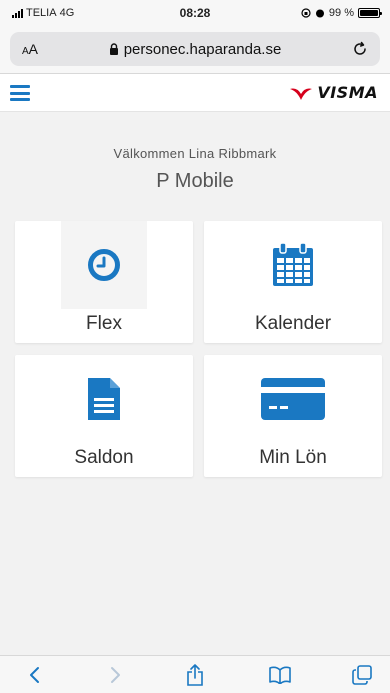  I want to click on signal-icon, so click(17, 13).